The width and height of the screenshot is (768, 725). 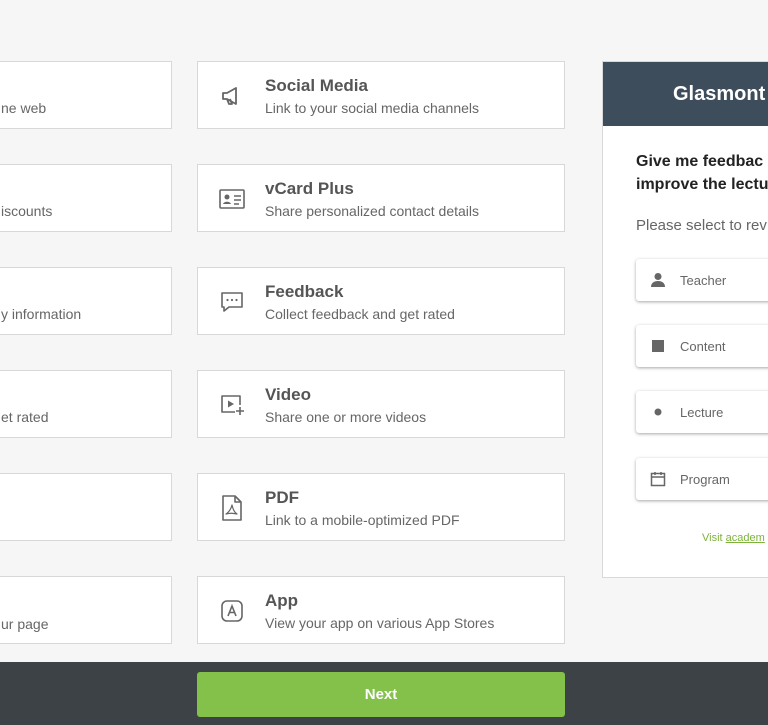 I want to click on preview-header: Glasmont, so click(x=685, y=94).